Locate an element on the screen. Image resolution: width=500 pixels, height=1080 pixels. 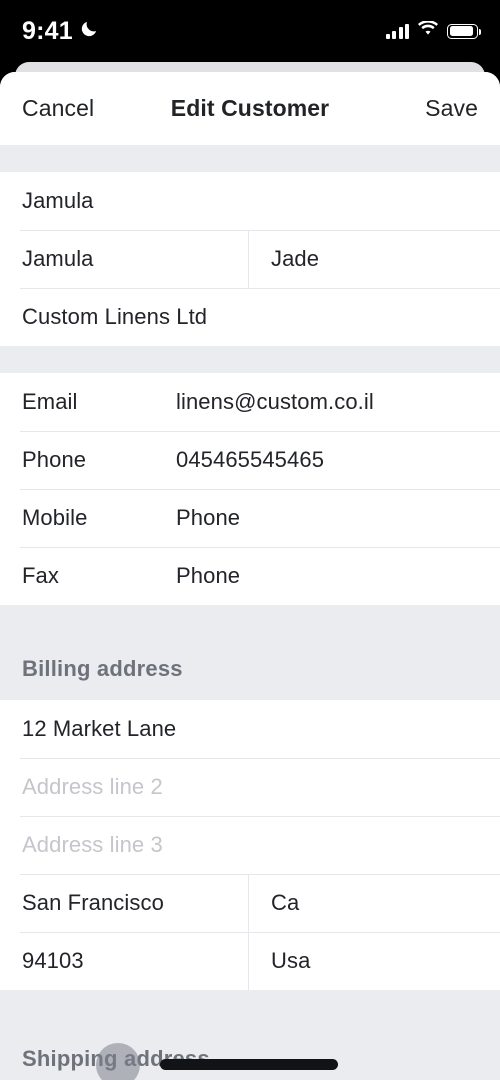
company-row: Custom Linens Ltd is located at coordinates (250, 317).